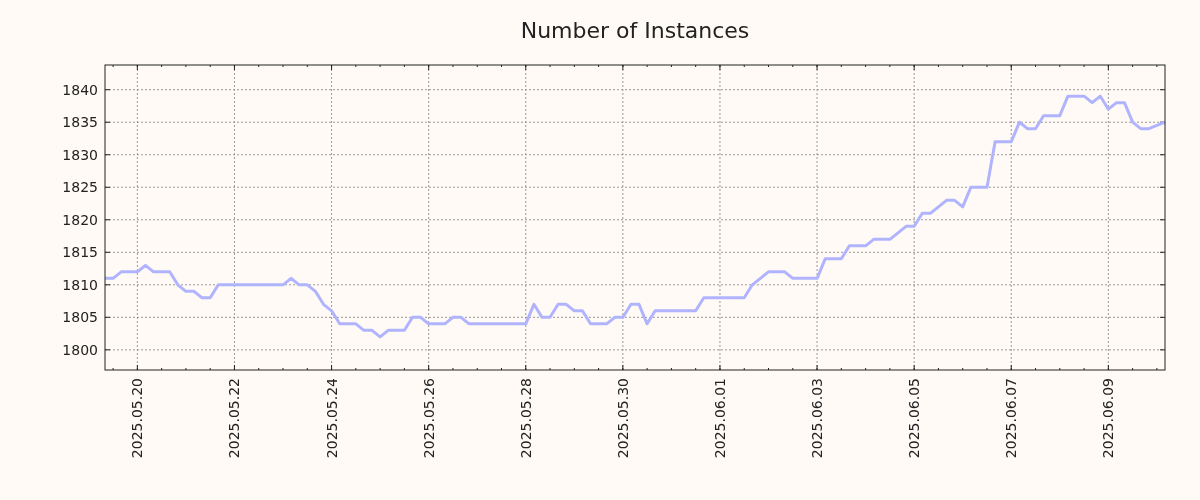  Describe the element at coordinates (234, 418) in the screenshot. I see `x-tick-label: 2025.05.22` at that location.